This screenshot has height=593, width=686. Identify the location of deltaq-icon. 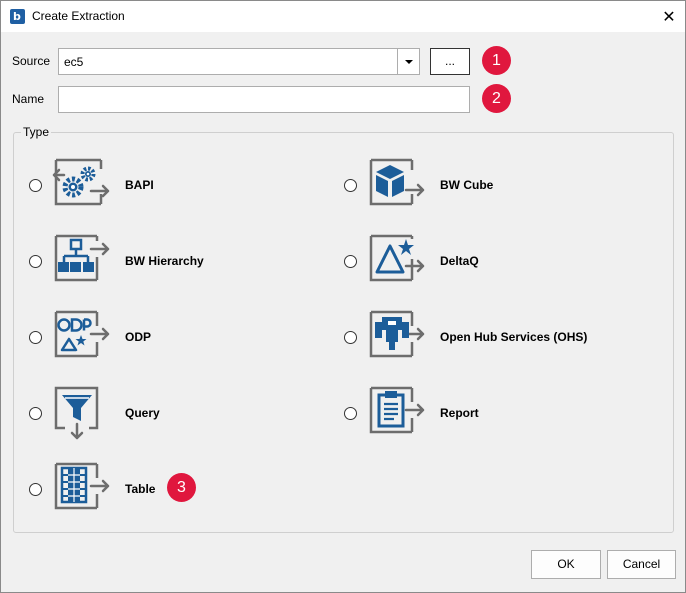
(397, 258).